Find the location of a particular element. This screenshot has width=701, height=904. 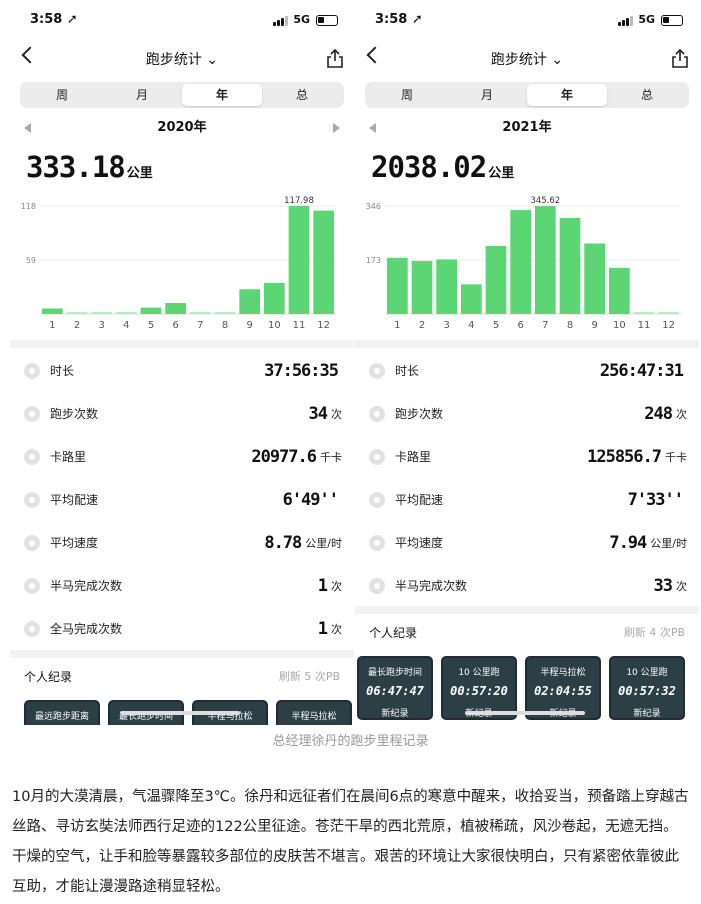

record-title: 最长跑步时间 is located at coordinates (394, 673).